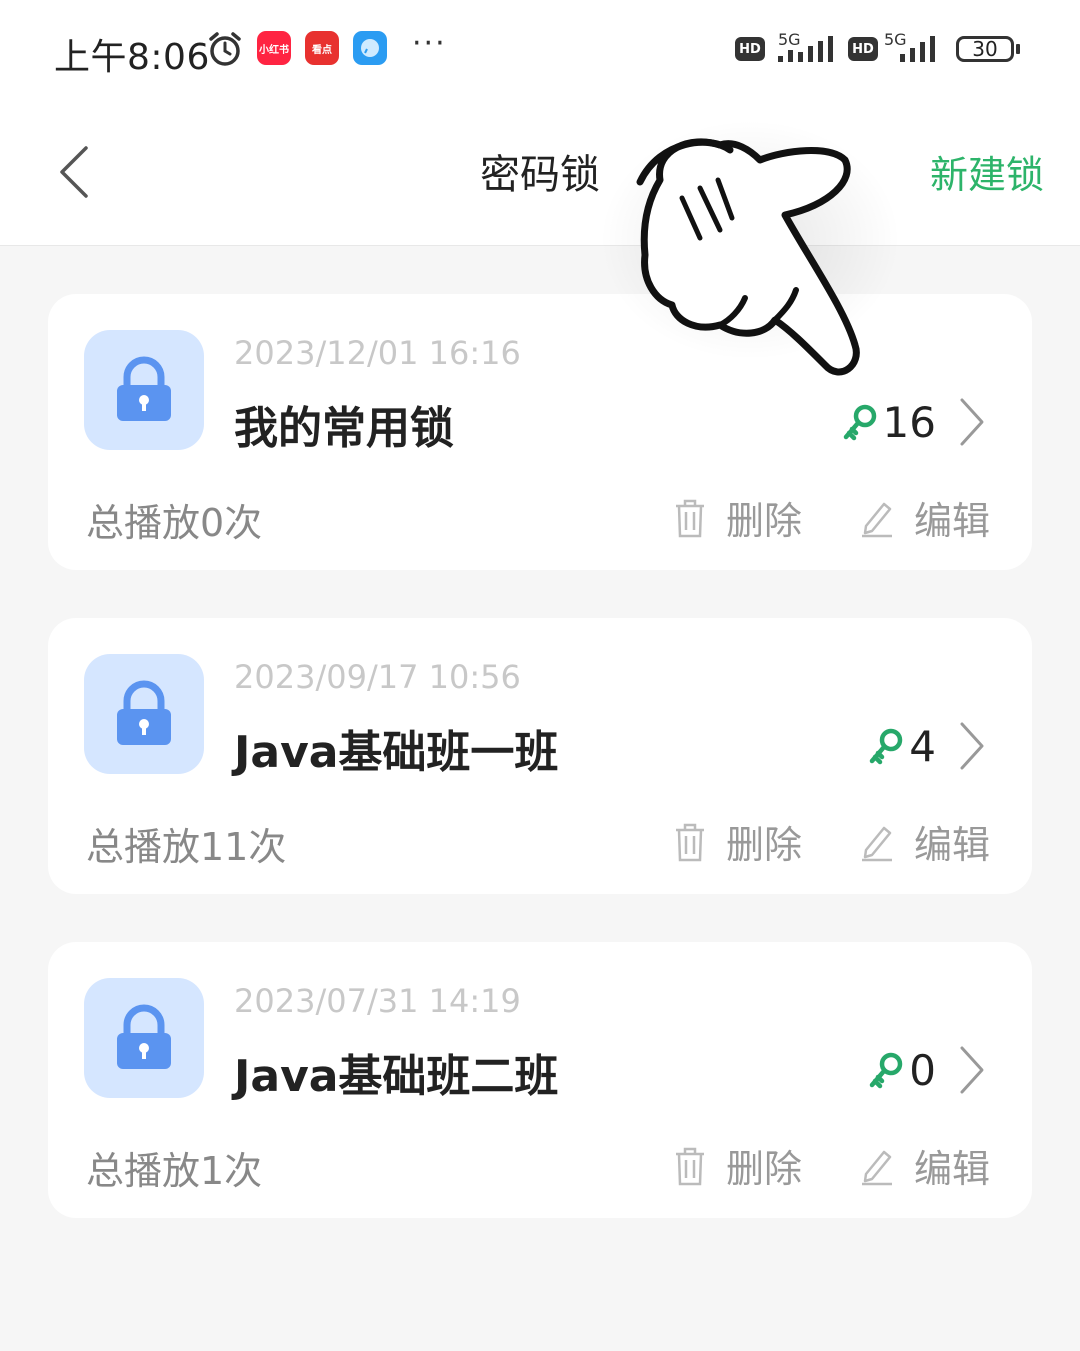  I want to click on key-count: 16, so click(888, 422).